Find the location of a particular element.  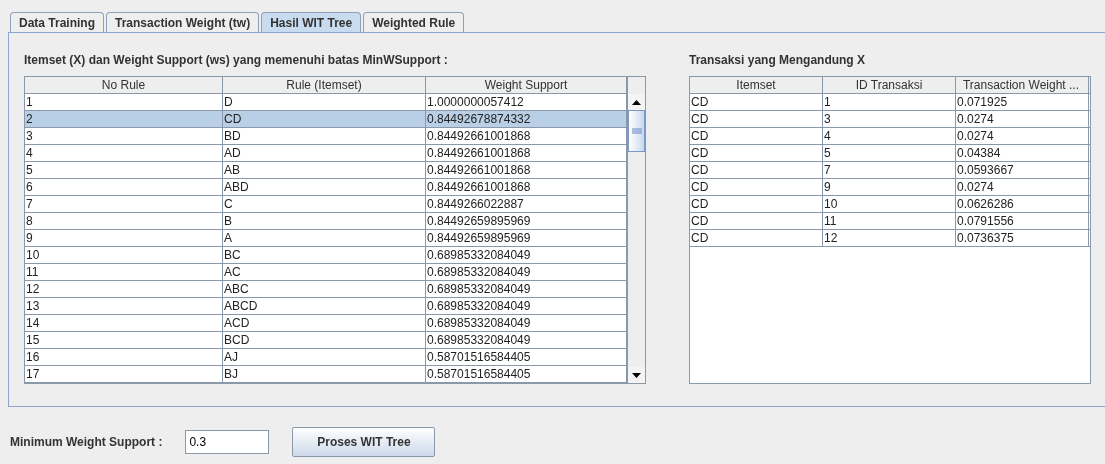

table-cell: BCD is located at coordinates (324, 340).